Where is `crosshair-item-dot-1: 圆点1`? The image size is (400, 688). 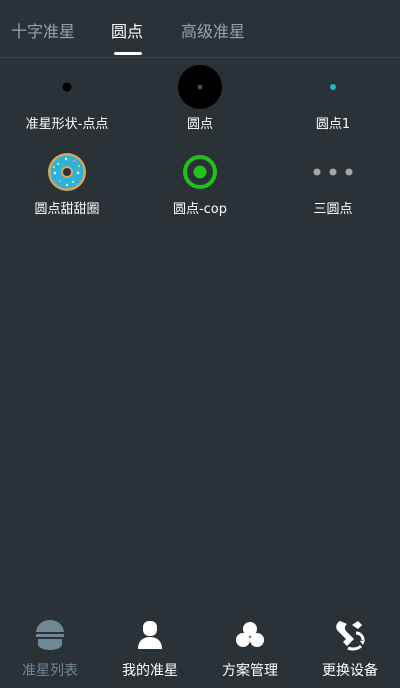 crosshair-item-dot-1: 圆点1 is located at coordinates (333, 105).